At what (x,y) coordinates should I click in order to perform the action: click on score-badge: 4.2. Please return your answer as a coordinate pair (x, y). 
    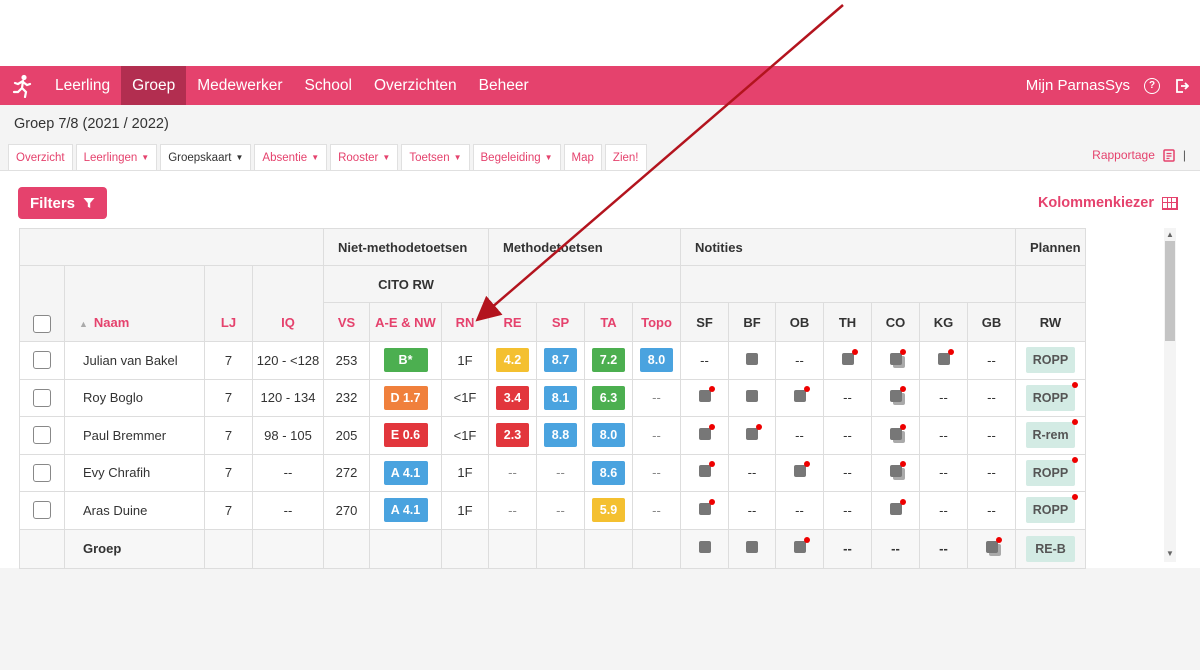
    Looking at the image, I should click on (512, 360).